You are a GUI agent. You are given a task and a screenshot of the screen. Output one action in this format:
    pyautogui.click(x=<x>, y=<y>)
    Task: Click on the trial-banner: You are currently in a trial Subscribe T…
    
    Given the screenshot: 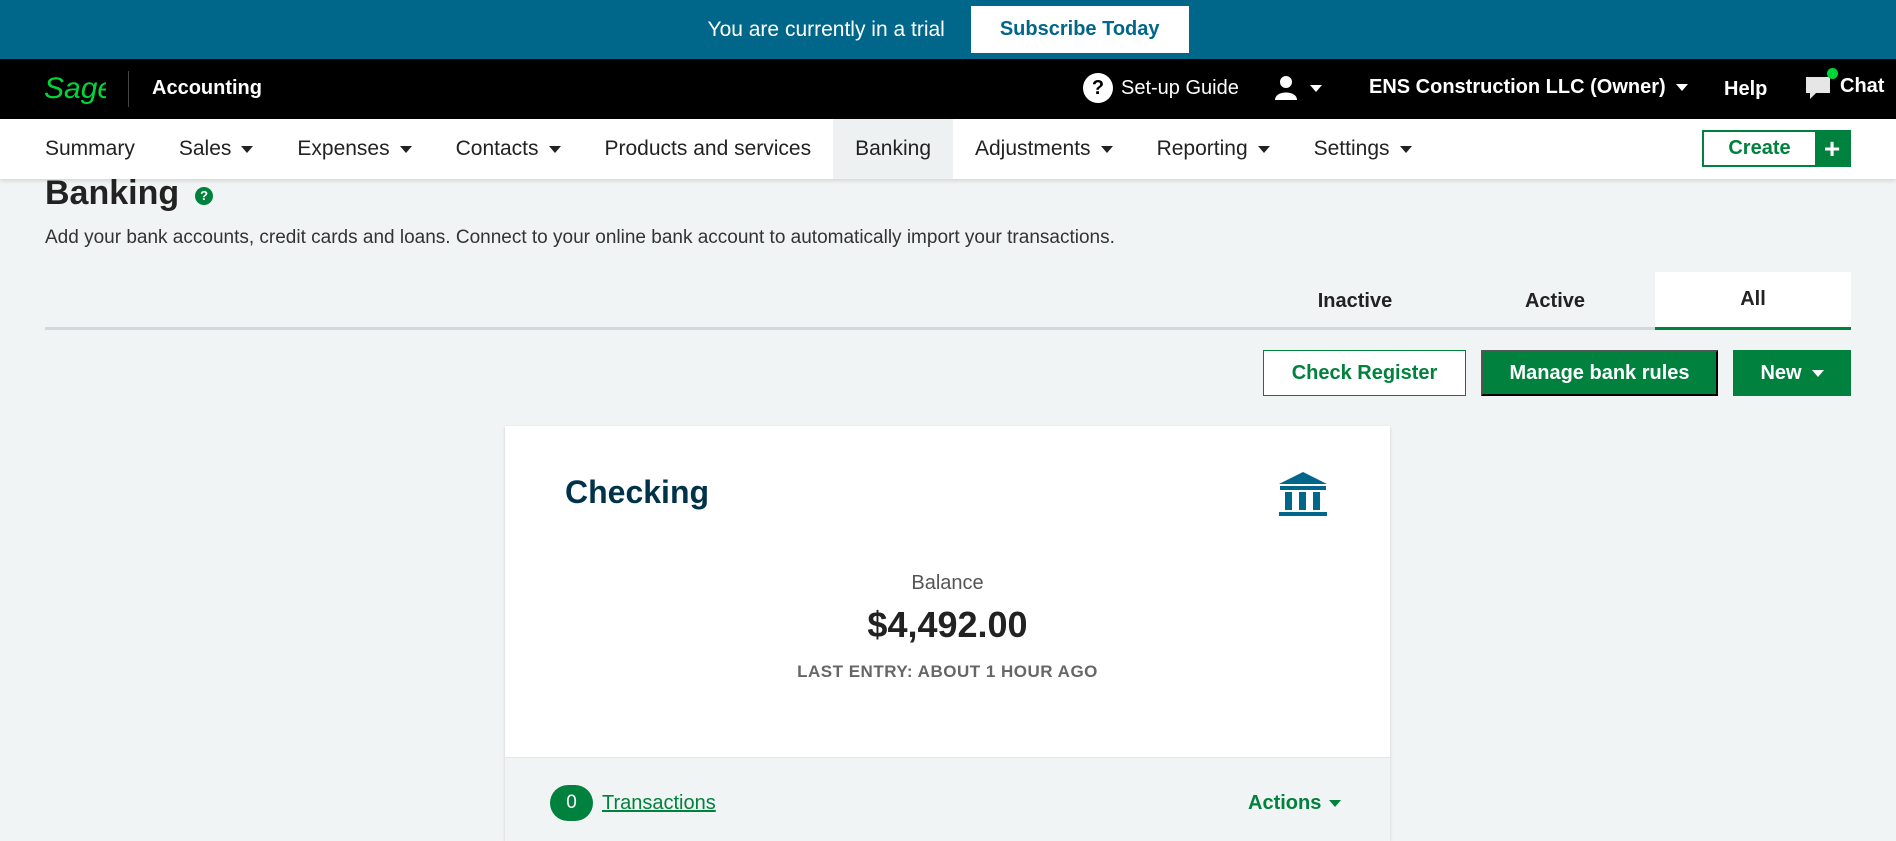 What is the action you would take?
    pyautogui.click(x=948, y=29)
    